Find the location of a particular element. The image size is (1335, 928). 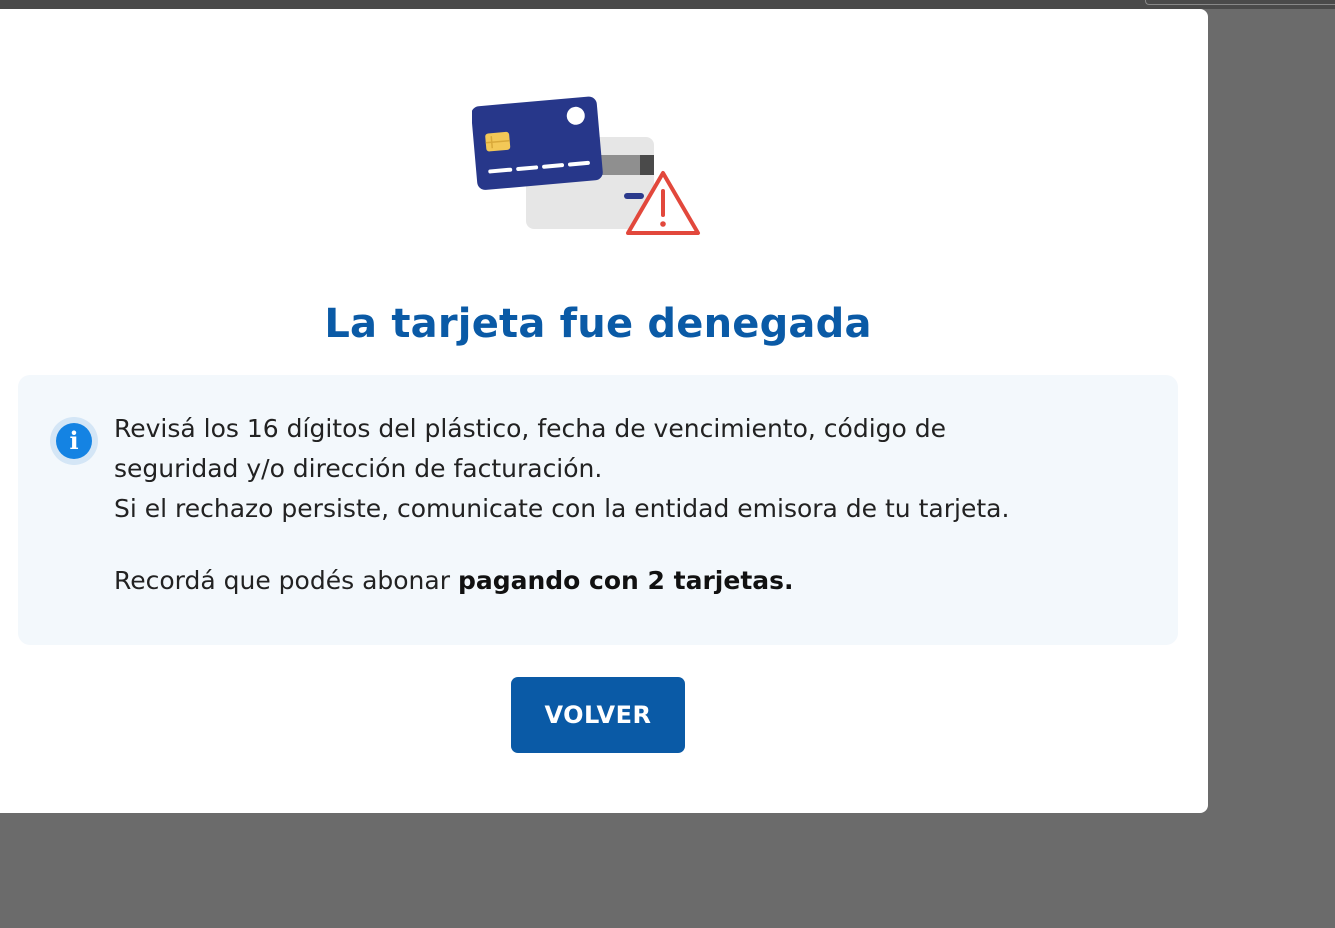

info-reminder-prefix: Recordá que podés abonar is located at coordinates (286, 580).